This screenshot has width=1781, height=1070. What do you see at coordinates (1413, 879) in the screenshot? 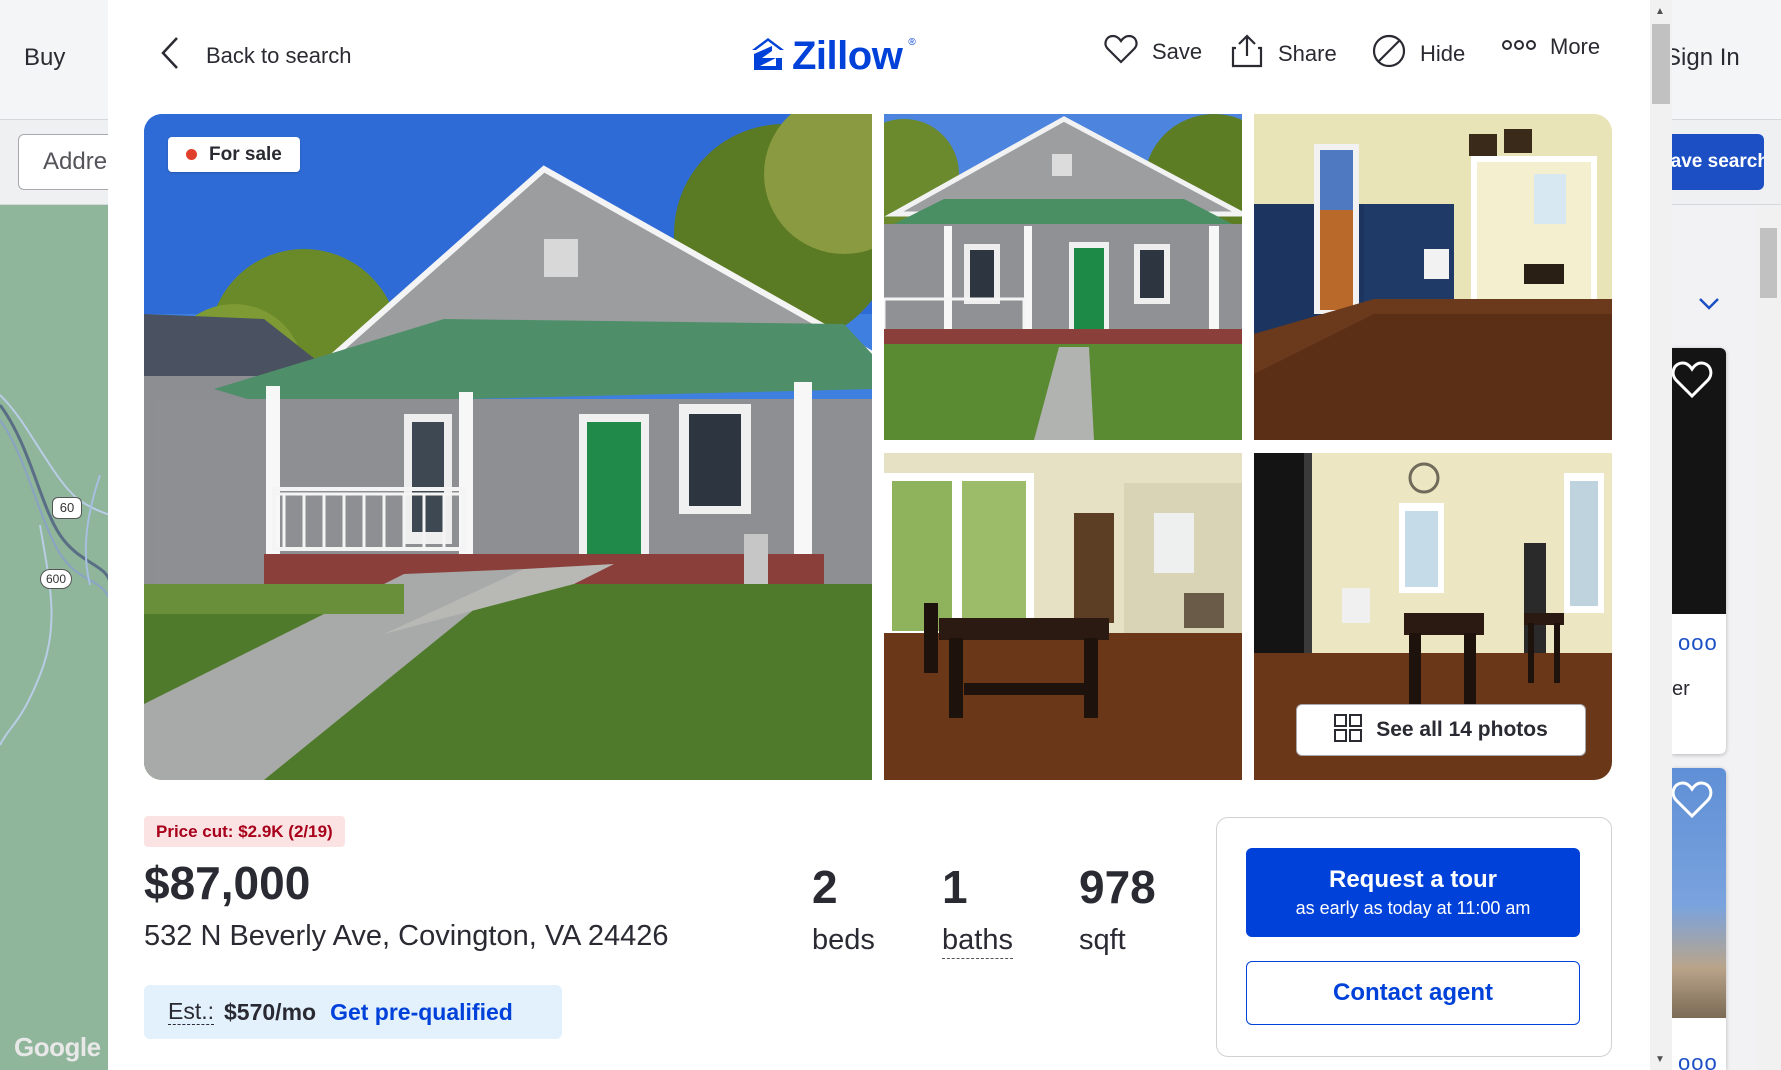
I see `request-tour-label: Request a tour` at bounding box center [1413, 879].